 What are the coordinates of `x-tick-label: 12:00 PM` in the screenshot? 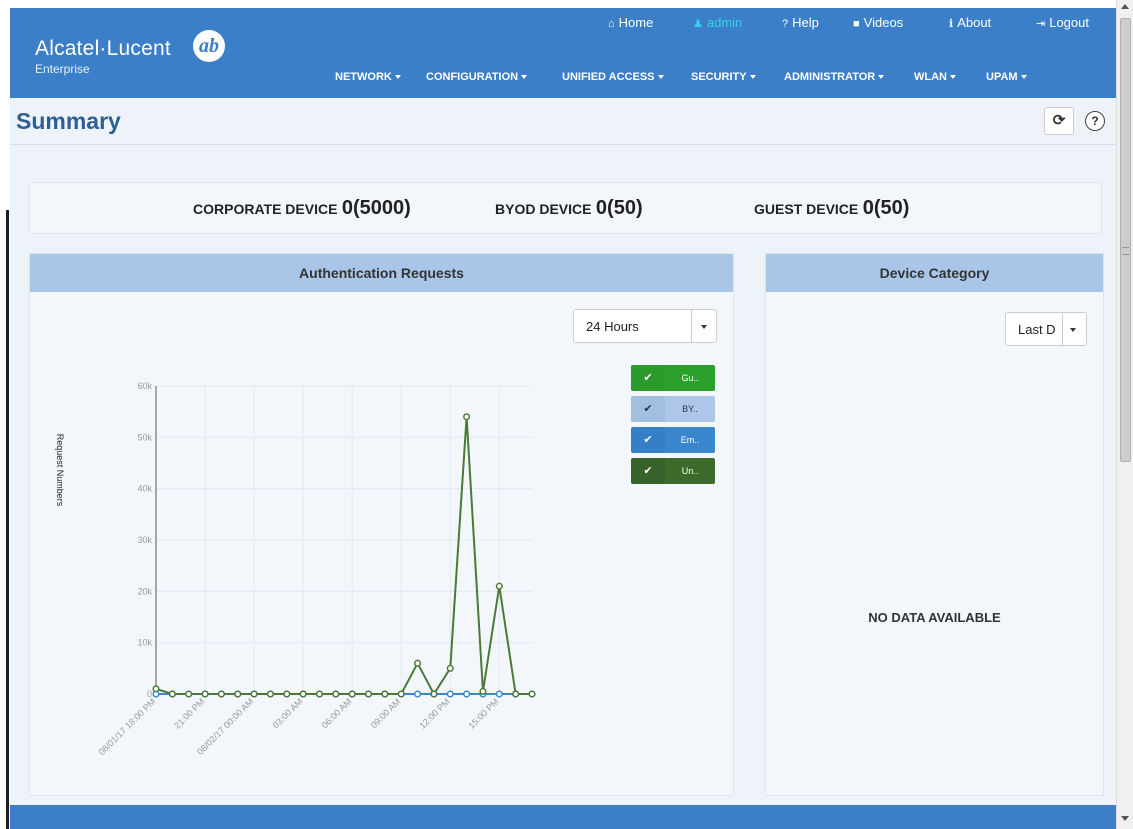 It's located at (434, 713).